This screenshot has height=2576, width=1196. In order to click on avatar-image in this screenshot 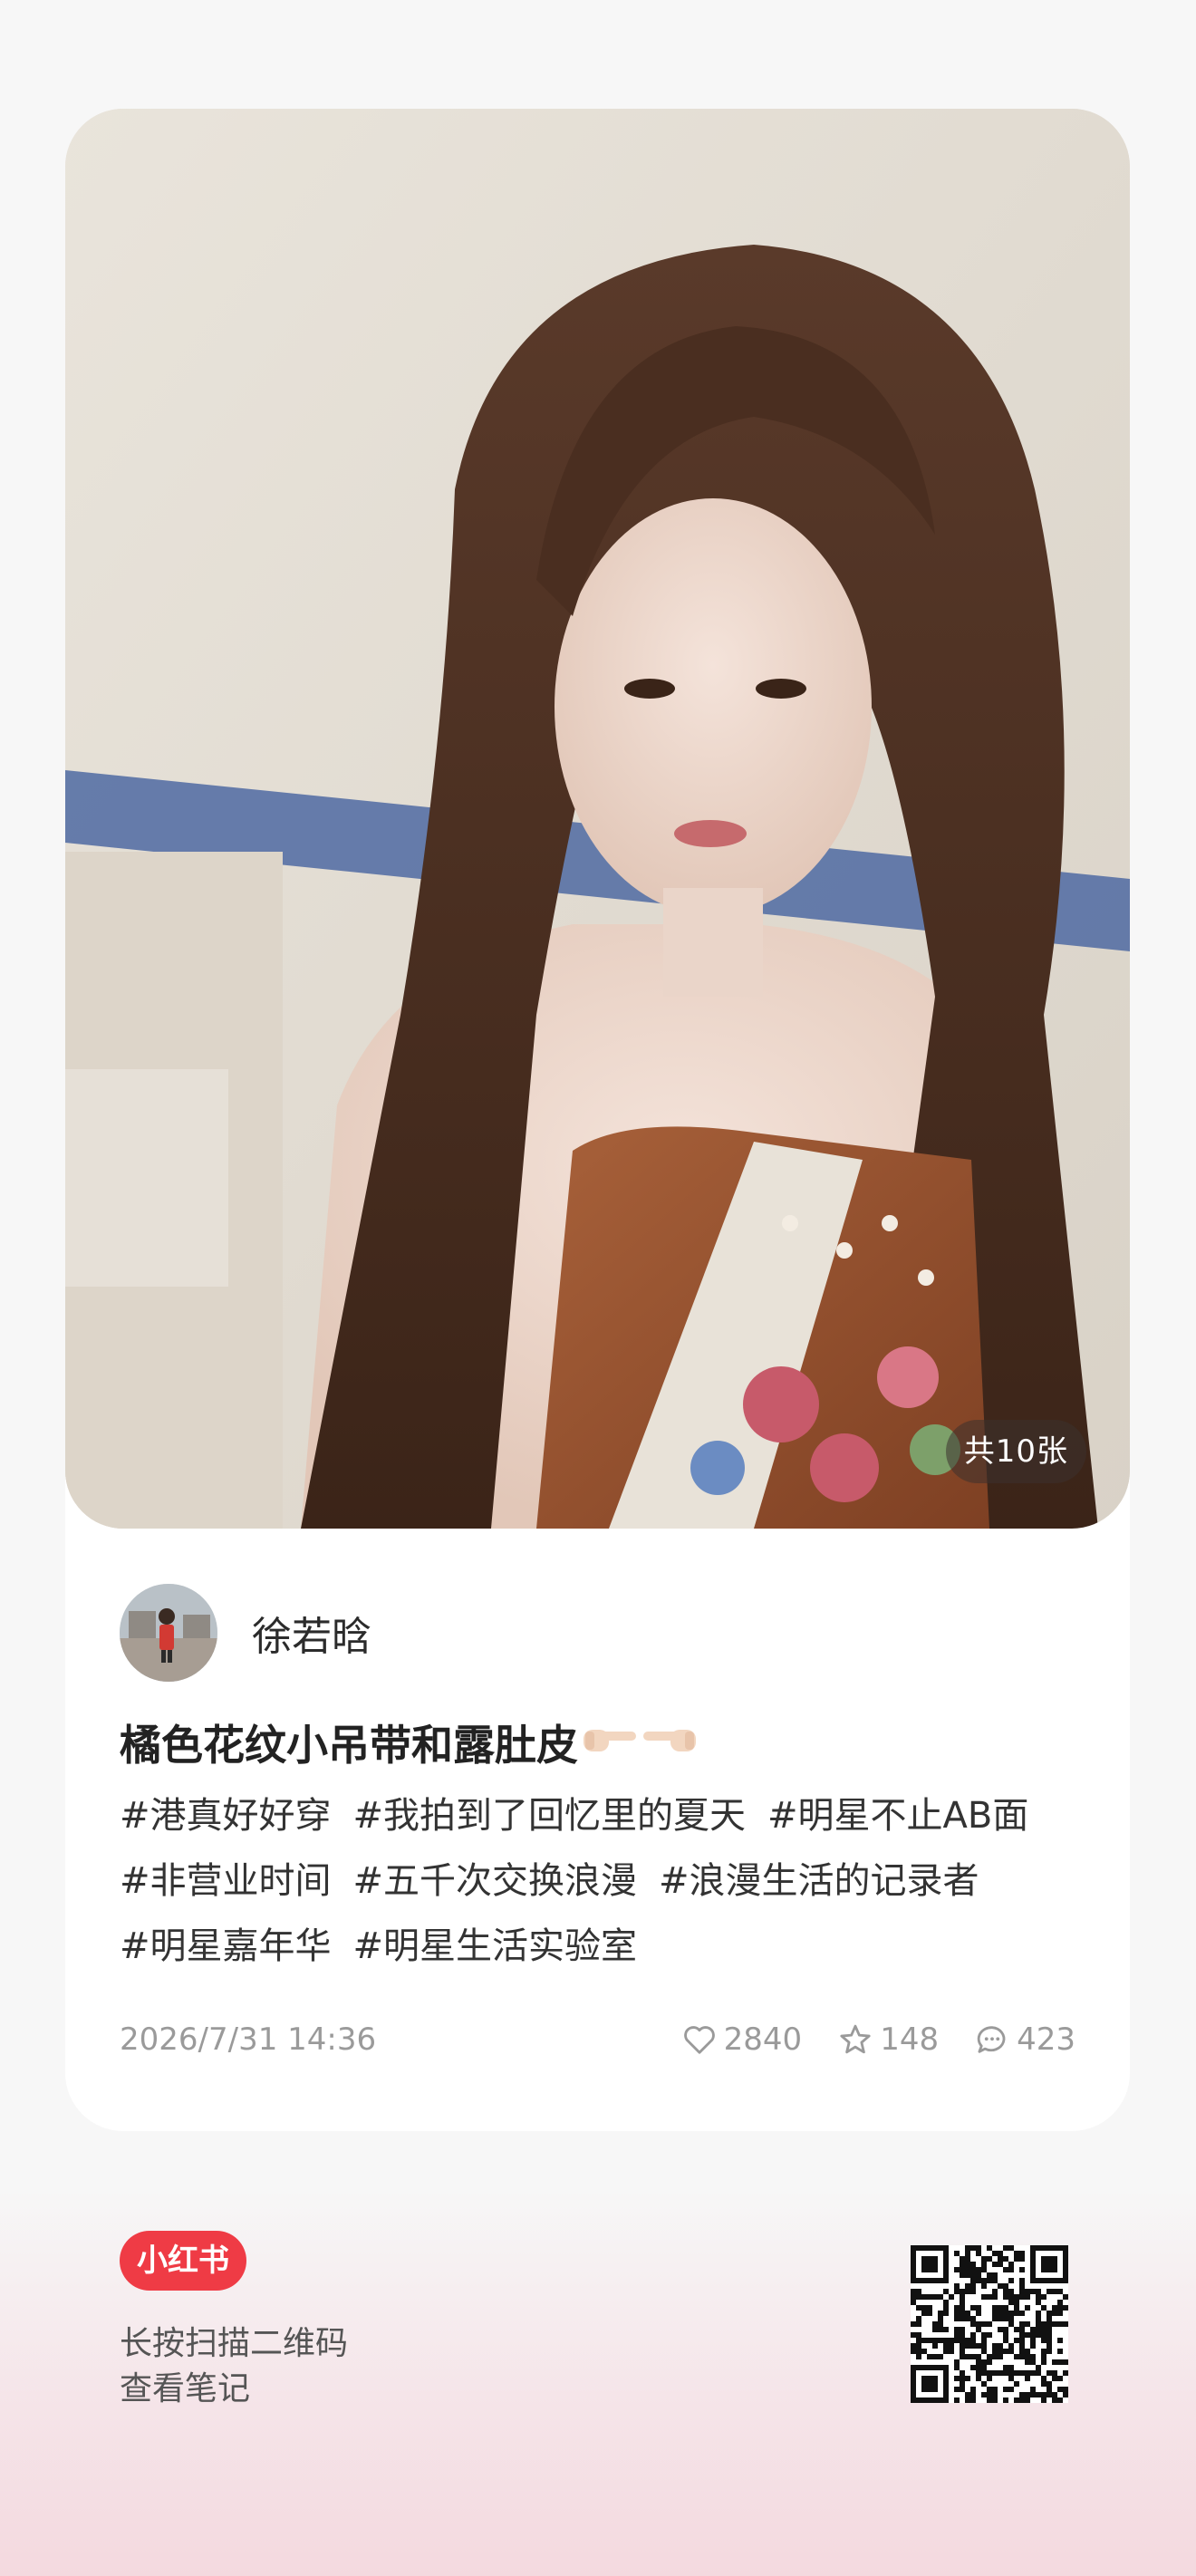, I will do `click(168, 1633)`.